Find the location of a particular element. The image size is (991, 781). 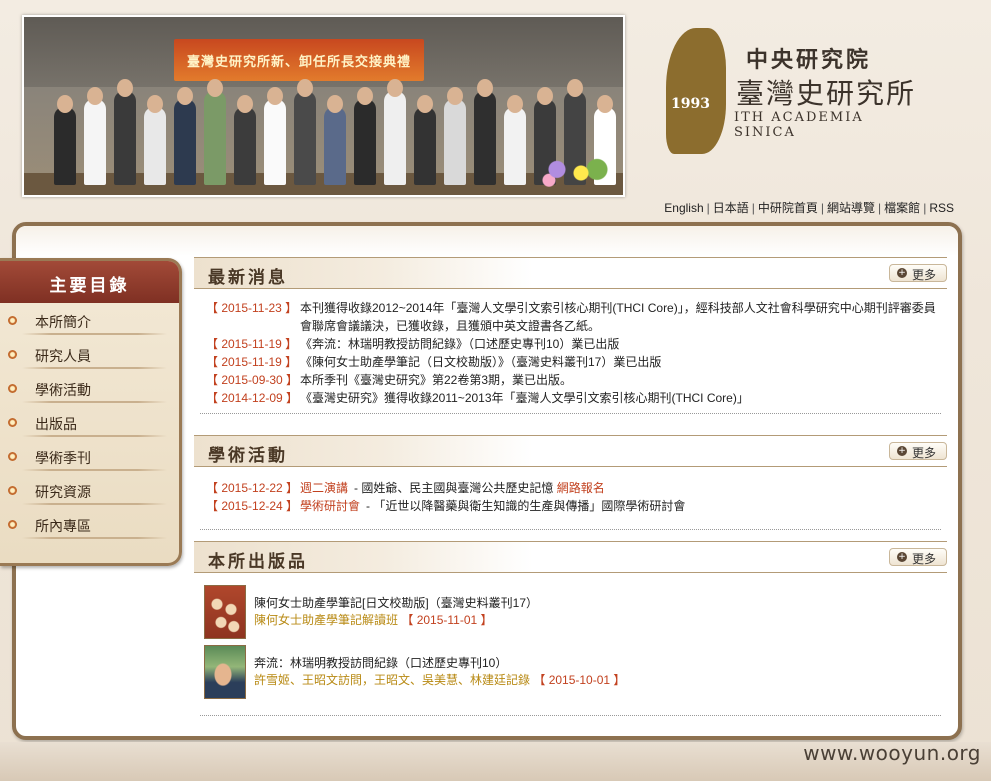

sidebar-item-label: 學術活動 is located at coordinates (63, 391).